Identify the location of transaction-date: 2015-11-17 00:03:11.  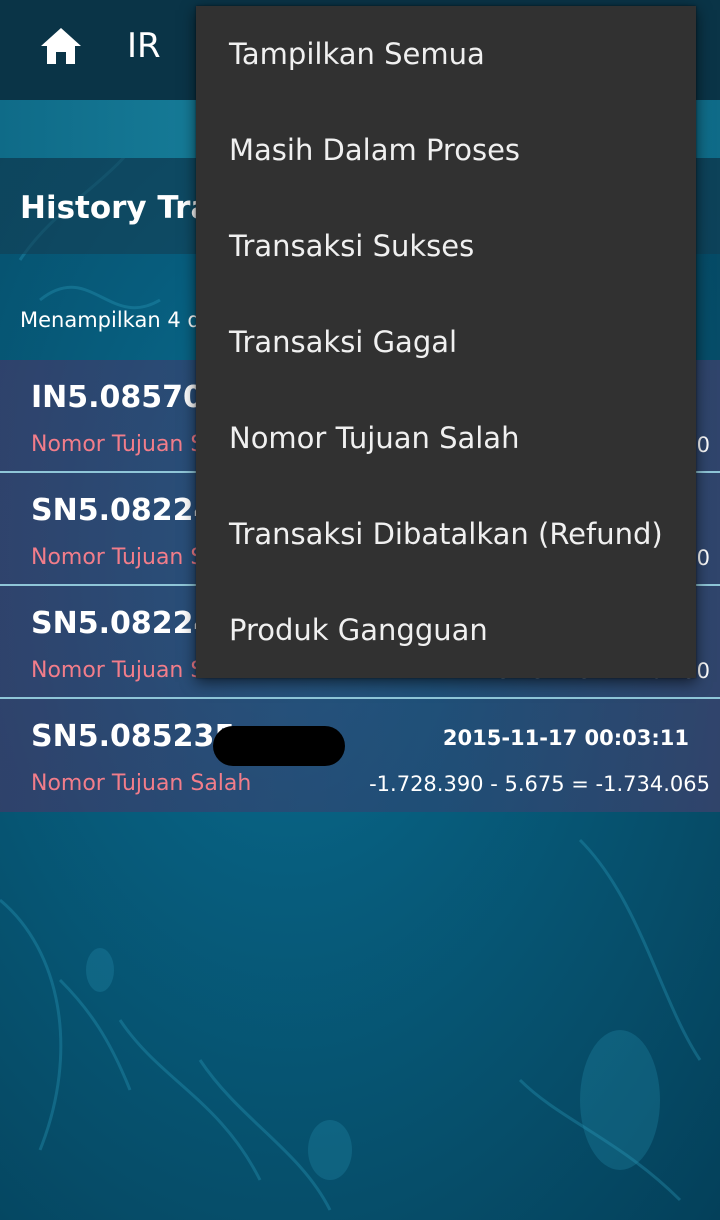
(565, 738).